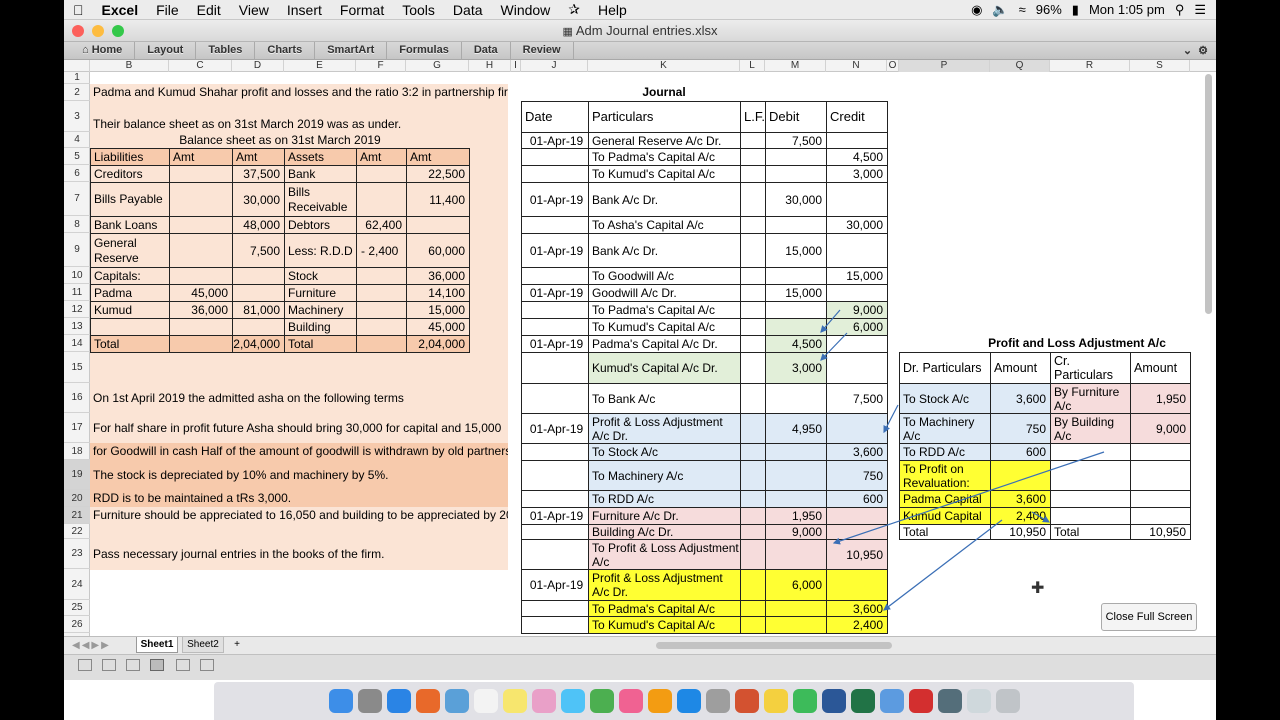 Image resolution: width=1280 pixels, height=720 pixels. What do you see at coordinates (1160, 66) in the screenshot?
I see `column-header-s: S` at bounding box center [1160, 66].